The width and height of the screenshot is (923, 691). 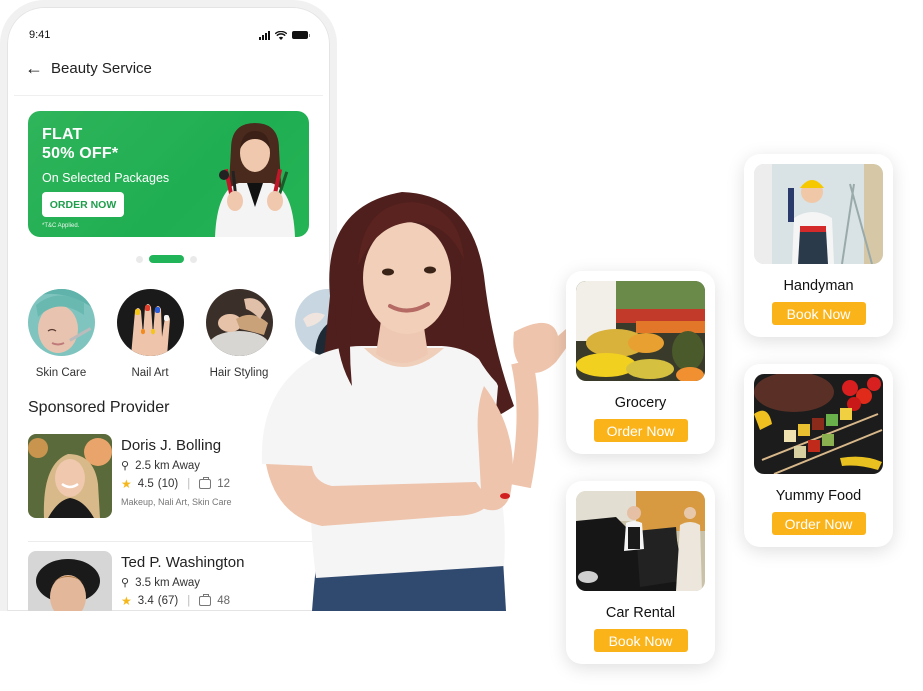 I want to click on arrow-left-icon: ←, so click(x=34, y=68).